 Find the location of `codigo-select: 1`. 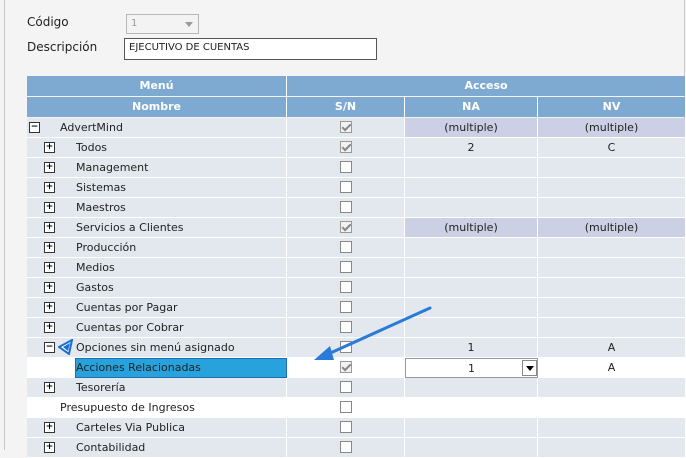

codigo-select: 1 is located at coordinates (162, 24).